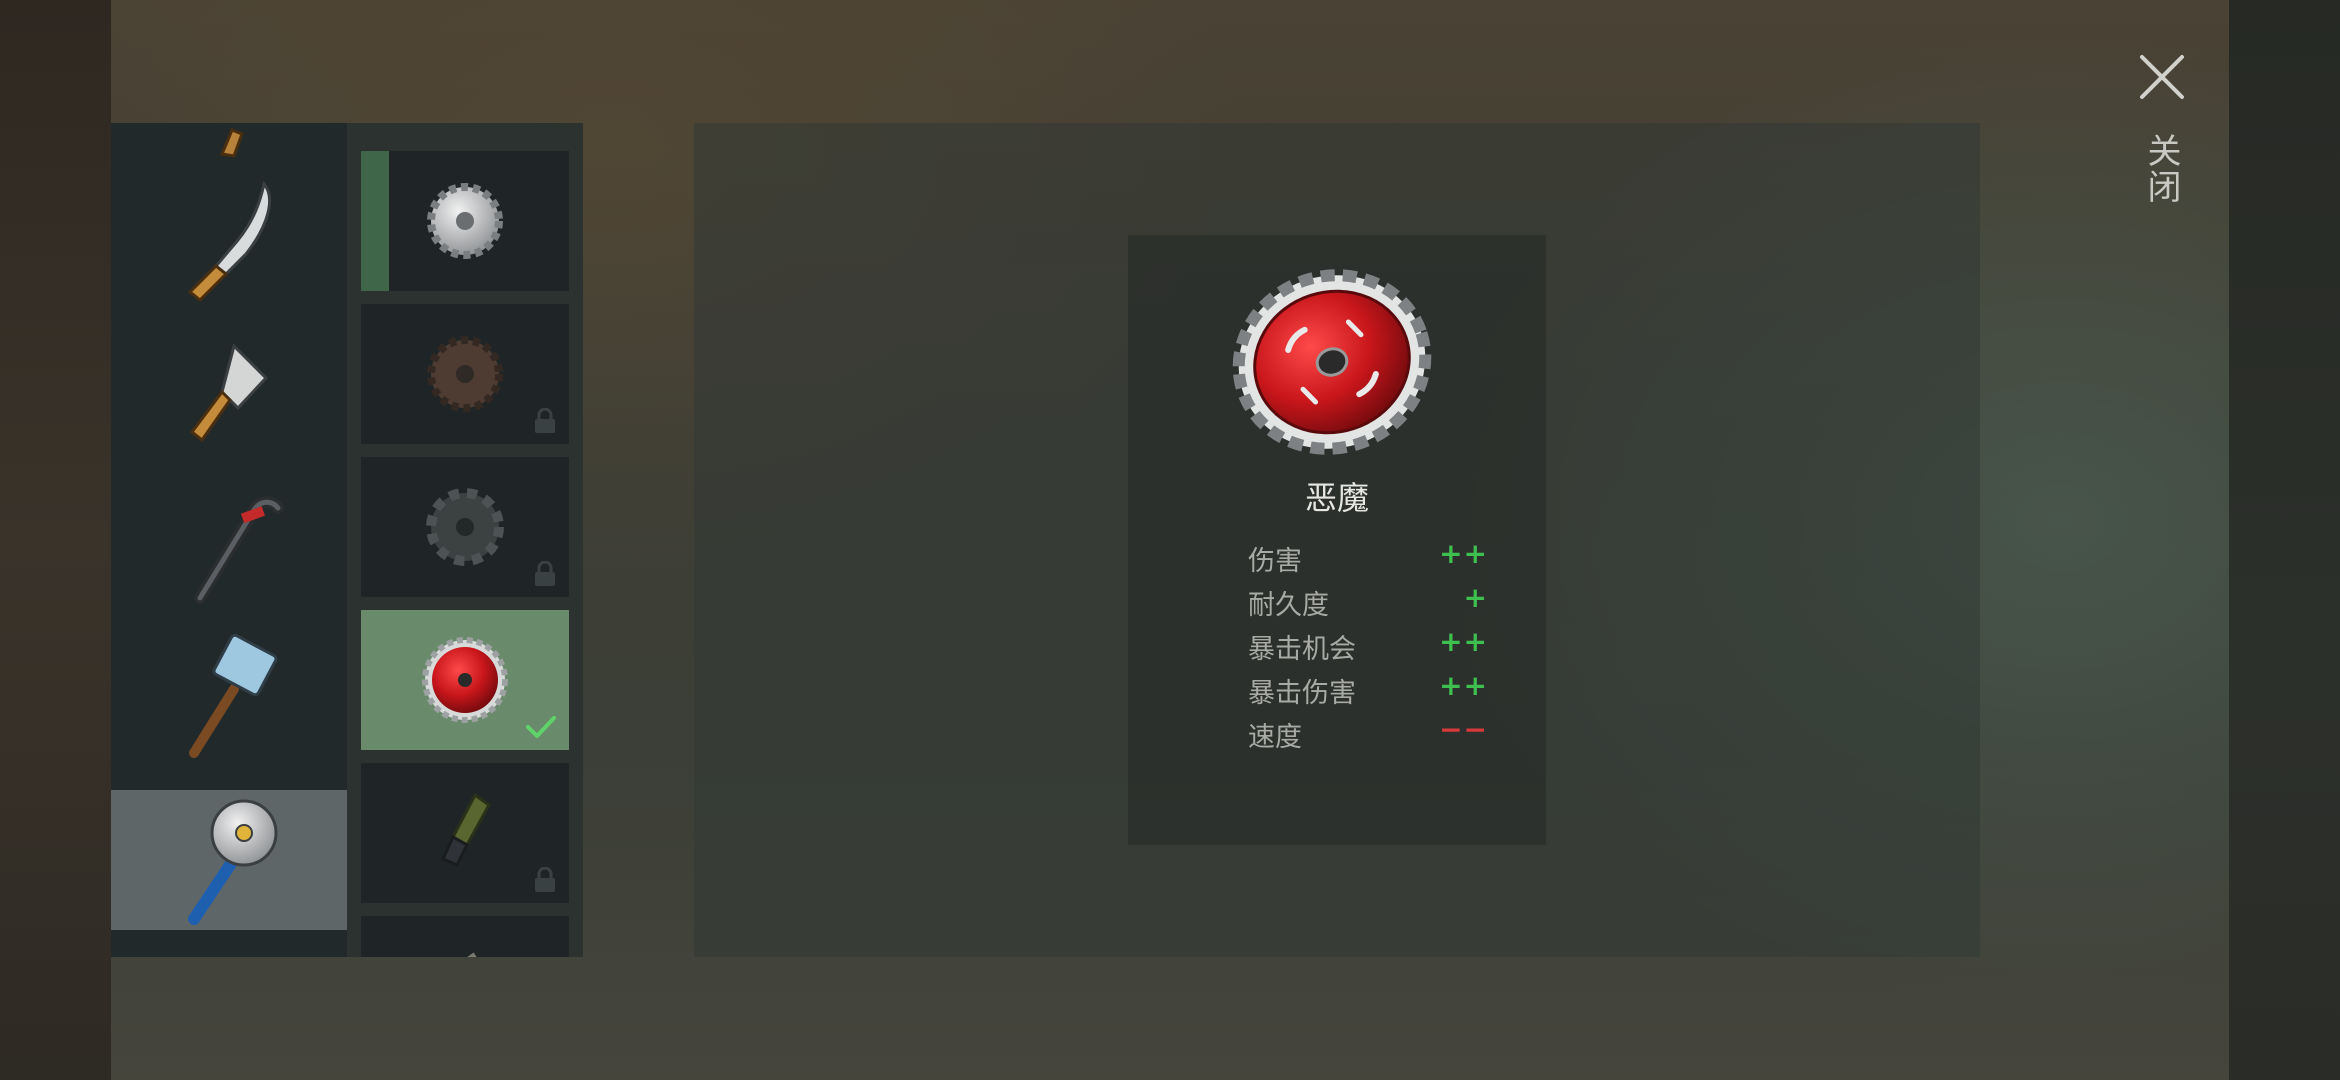  I want to click on sawblade-mace-icon, so click(233, 862).